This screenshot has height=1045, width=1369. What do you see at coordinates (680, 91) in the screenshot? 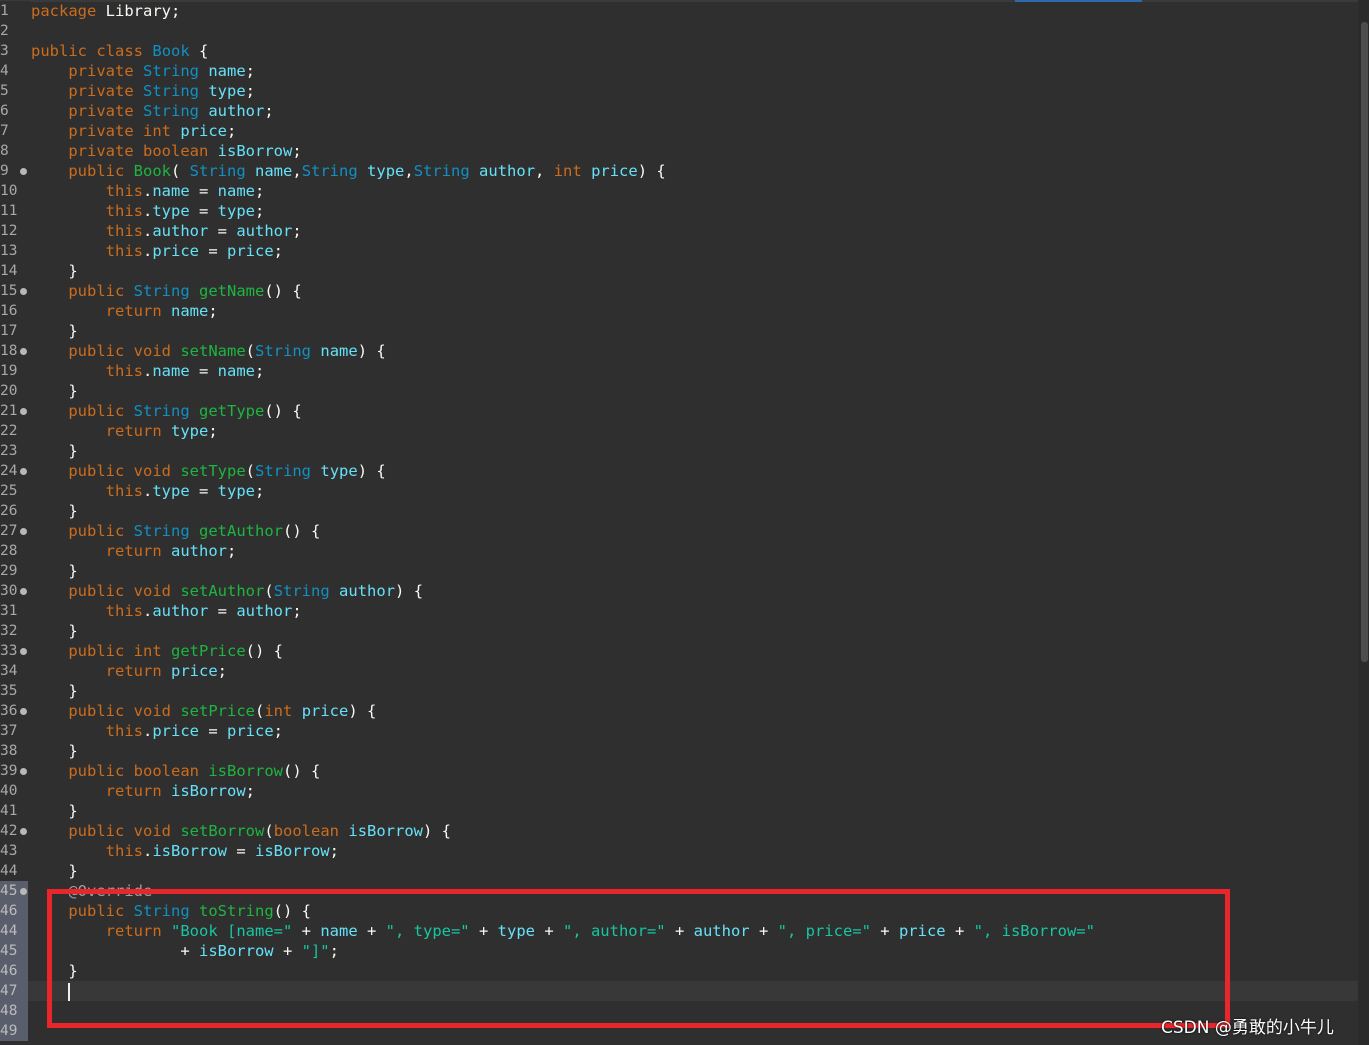
I see `code-line: 5 private String type;` at bounding box center [680, 91].